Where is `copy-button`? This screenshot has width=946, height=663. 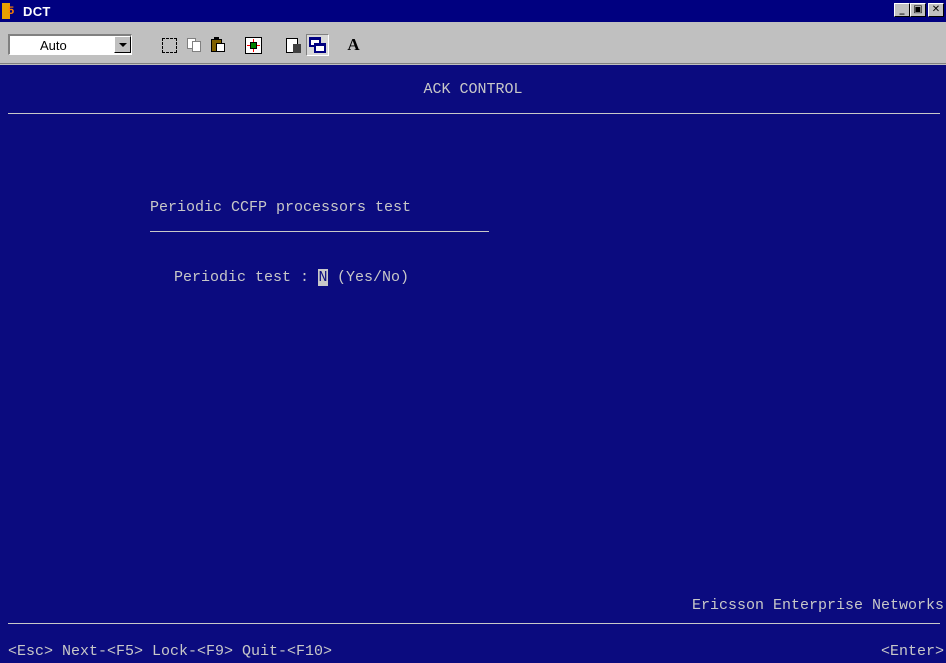 copy-button is located at coordinates (193, 45).